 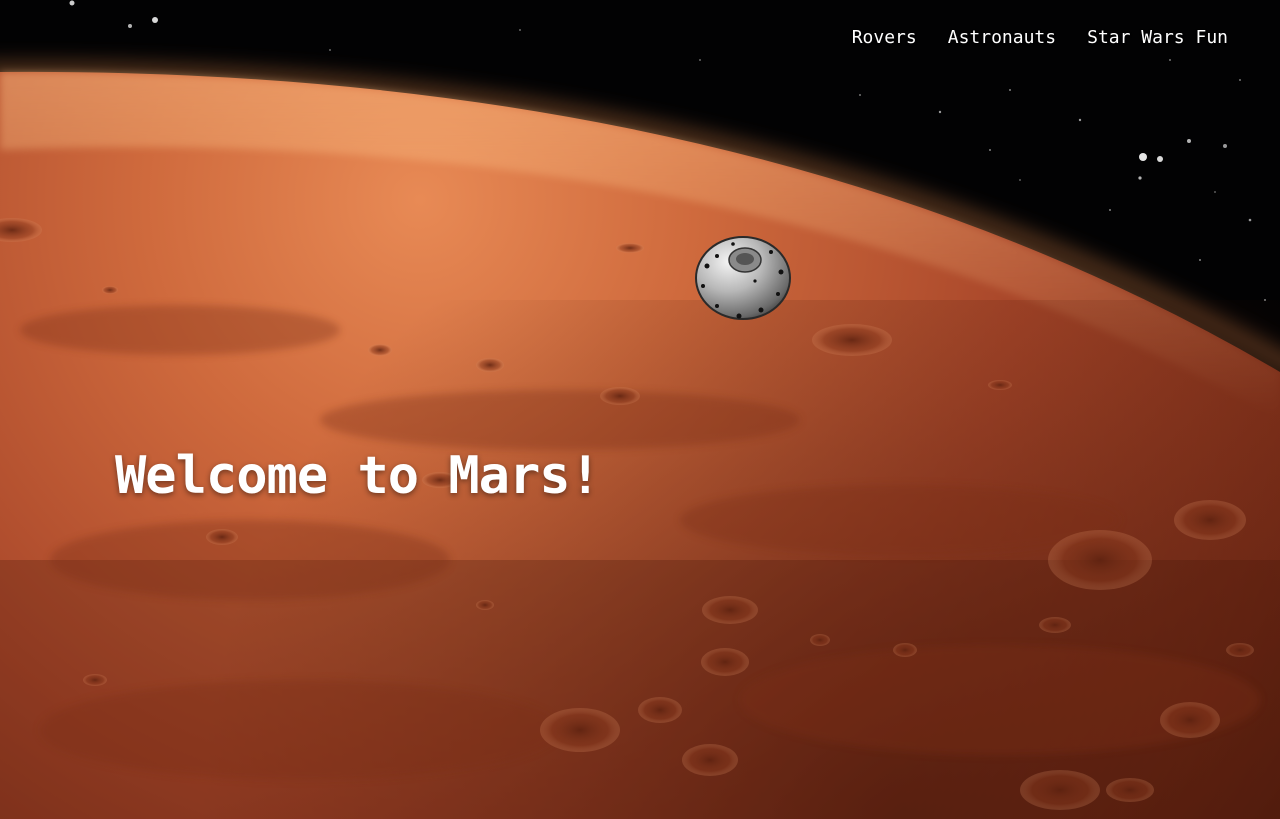 I want to click on nav-link-astronauts: Astronauts, so click(x=1002, y=37).